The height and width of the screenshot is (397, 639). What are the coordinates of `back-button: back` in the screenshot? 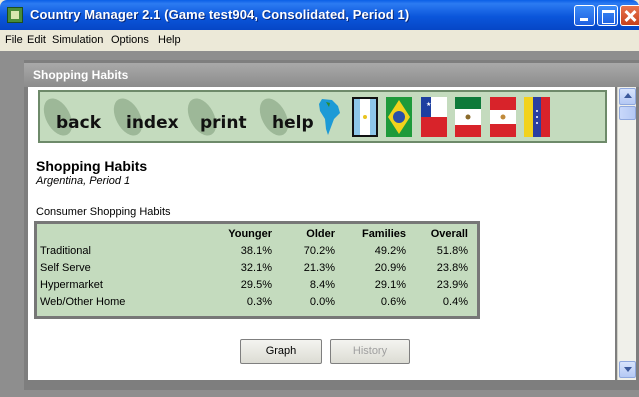 It's located at (75, 117).